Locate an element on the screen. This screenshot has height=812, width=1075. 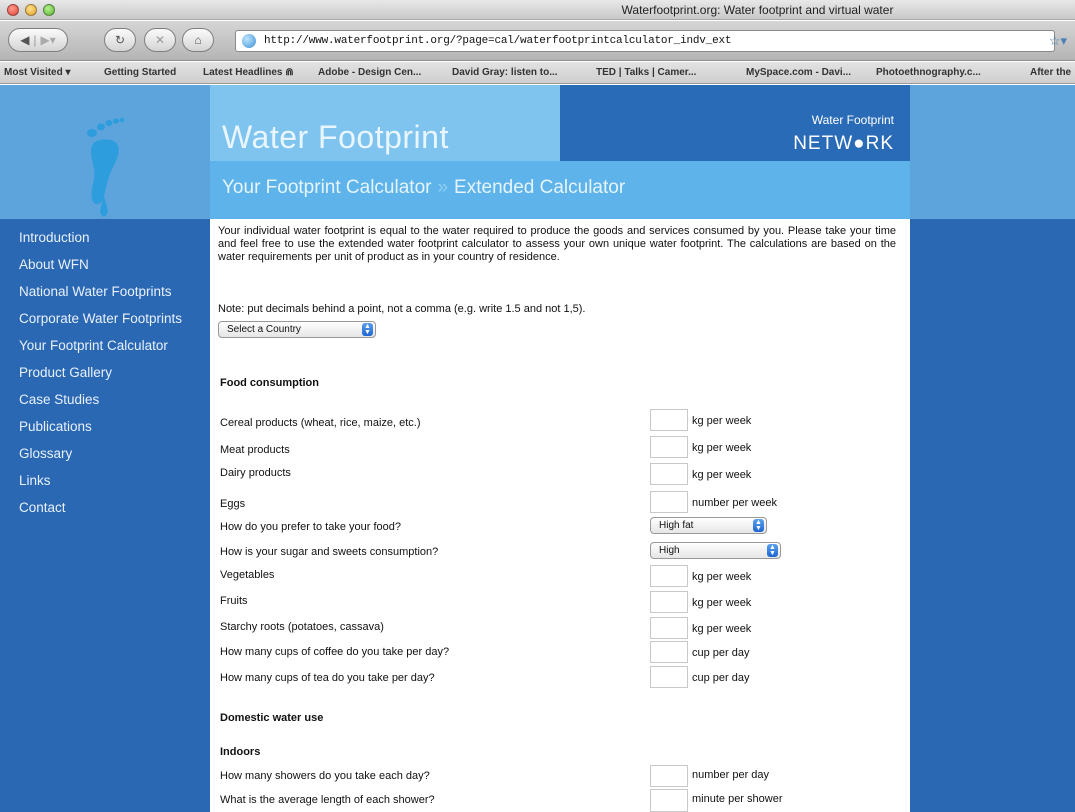
cereal-input is located at coordinates (669, 420).